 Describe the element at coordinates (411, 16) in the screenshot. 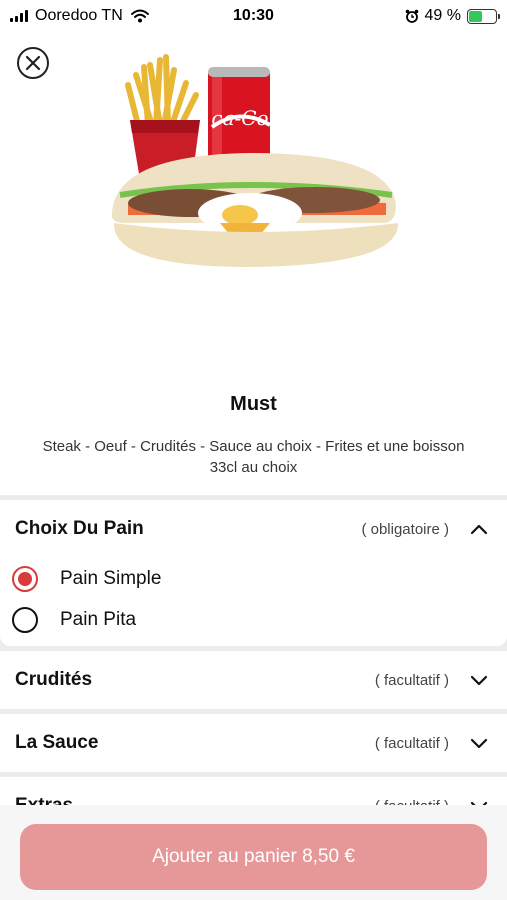

I see `alarm-icon` at that location.